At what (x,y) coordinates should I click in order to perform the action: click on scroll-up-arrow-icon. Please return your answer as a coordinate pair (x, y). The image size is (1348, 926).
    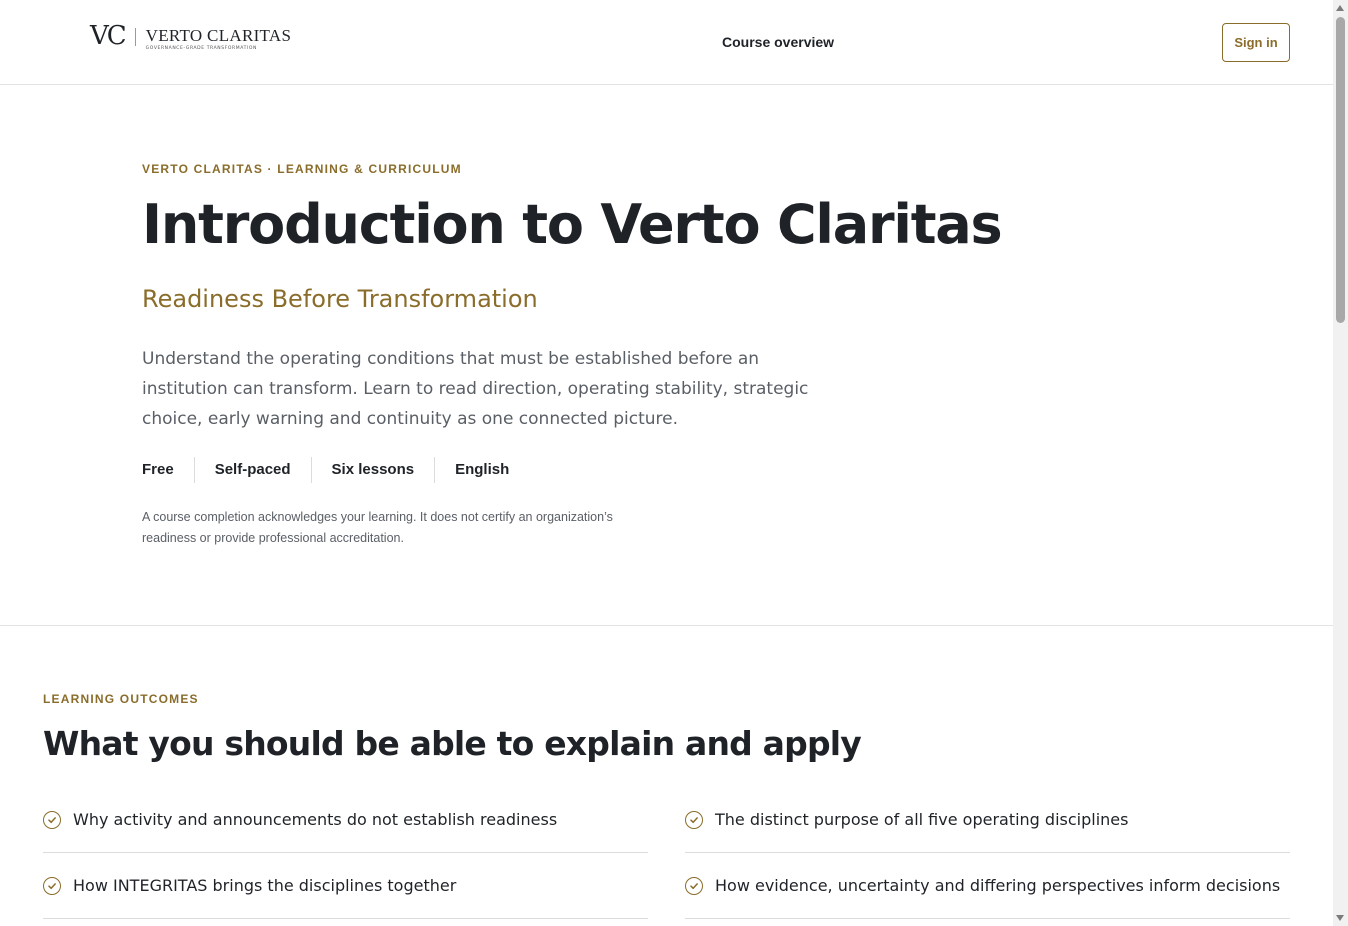
    Looking at the image, I should click on (1340, 8).